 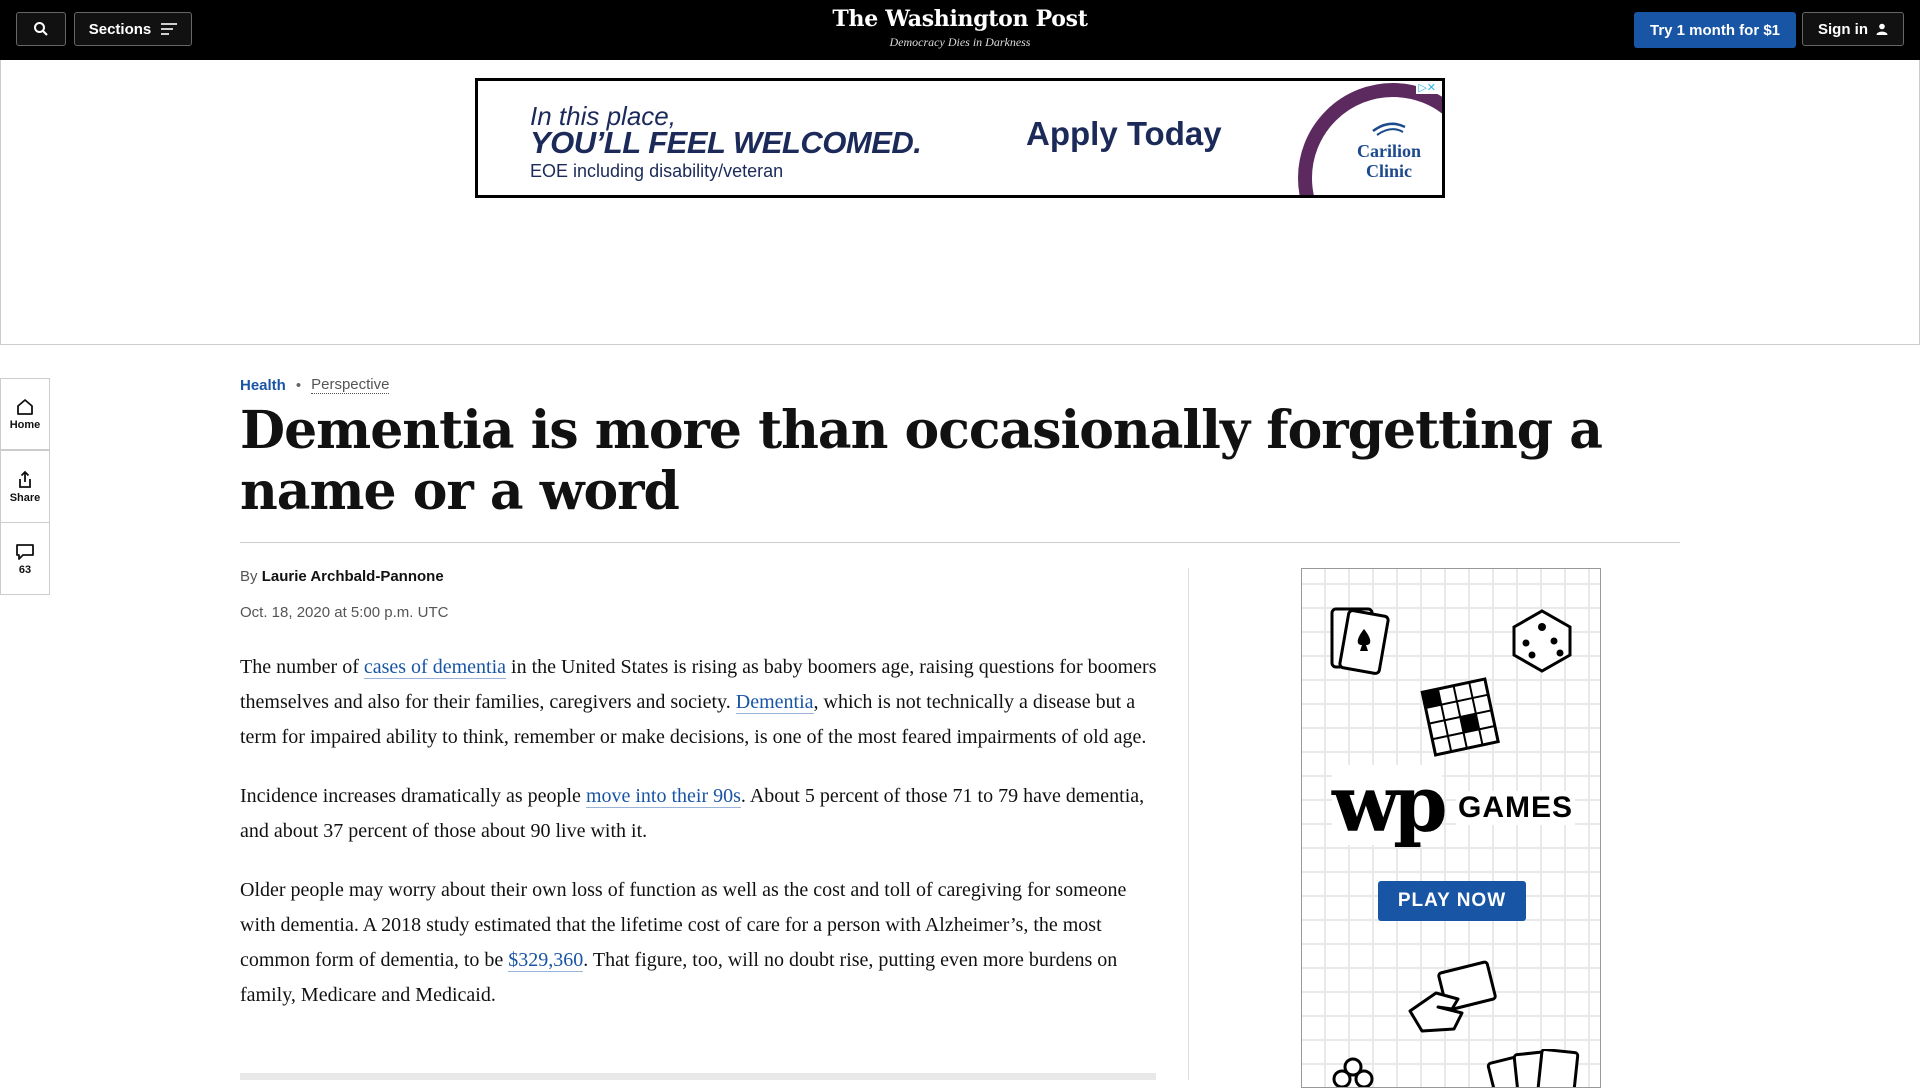 What do you see at coordinates (1451, 828) in the screenshot?
I see `wp-games-ad: wp GAMES PLAY NOW` at bounding box center [1451, 828].